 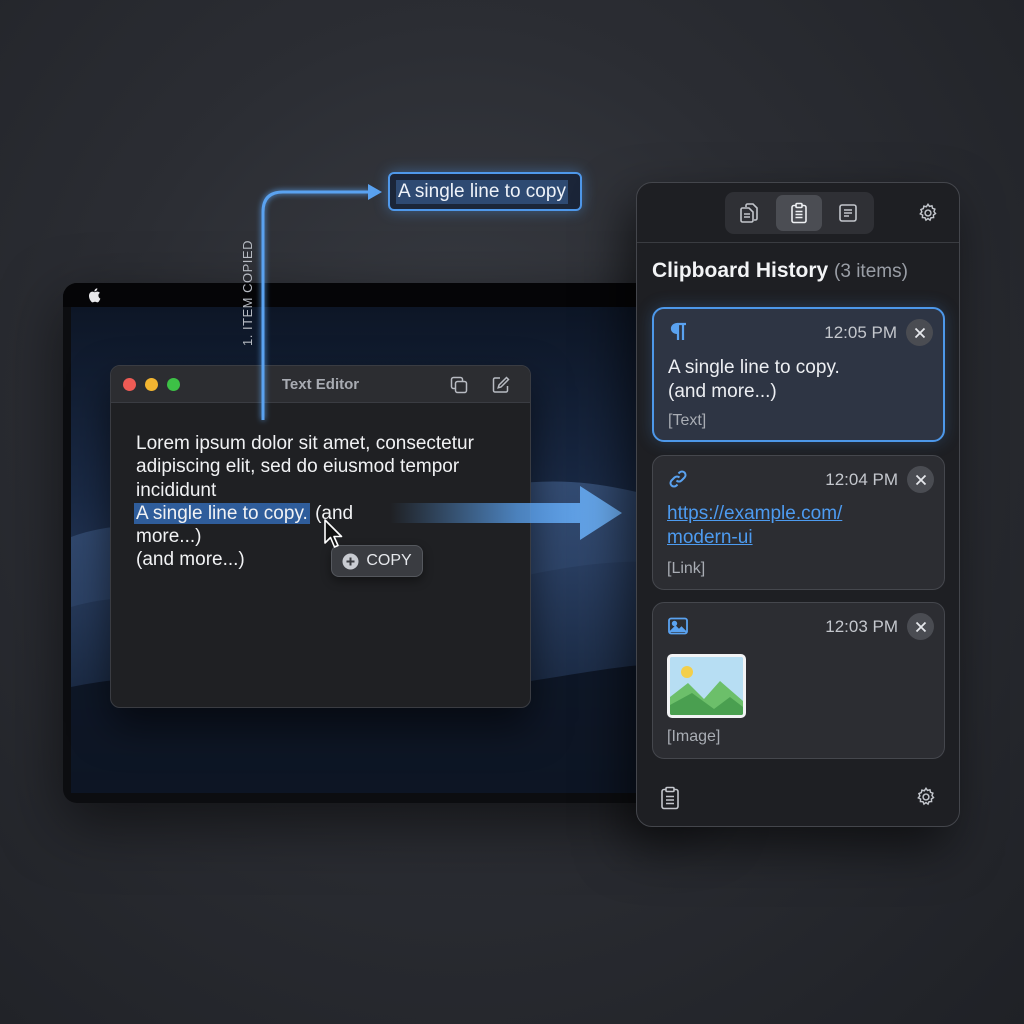 I want to click on item-timestamp: 12:04 PM, so click(x=861, y=479).